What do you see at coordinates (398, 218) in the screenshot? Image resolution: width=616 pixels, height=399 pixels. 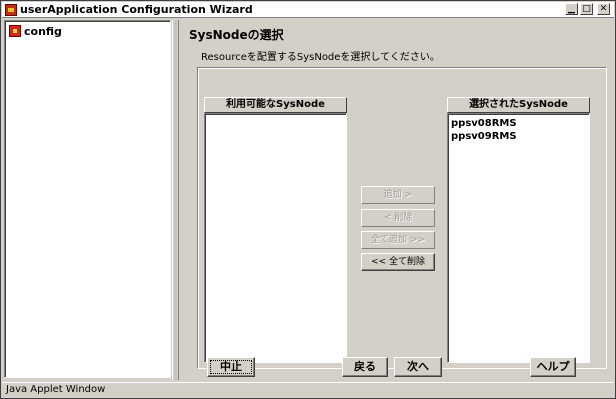 I see `remove-button: < 削除` at bounding box center [398, 218].